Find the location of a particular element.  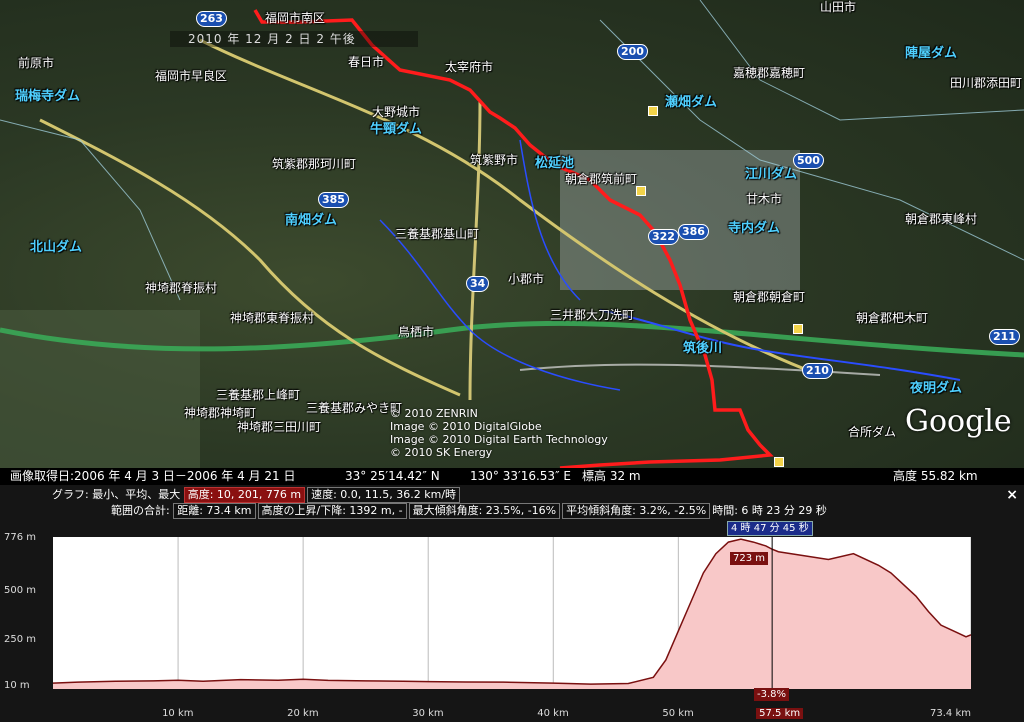

route-shield: 386 is located at coordinates (693, 232).